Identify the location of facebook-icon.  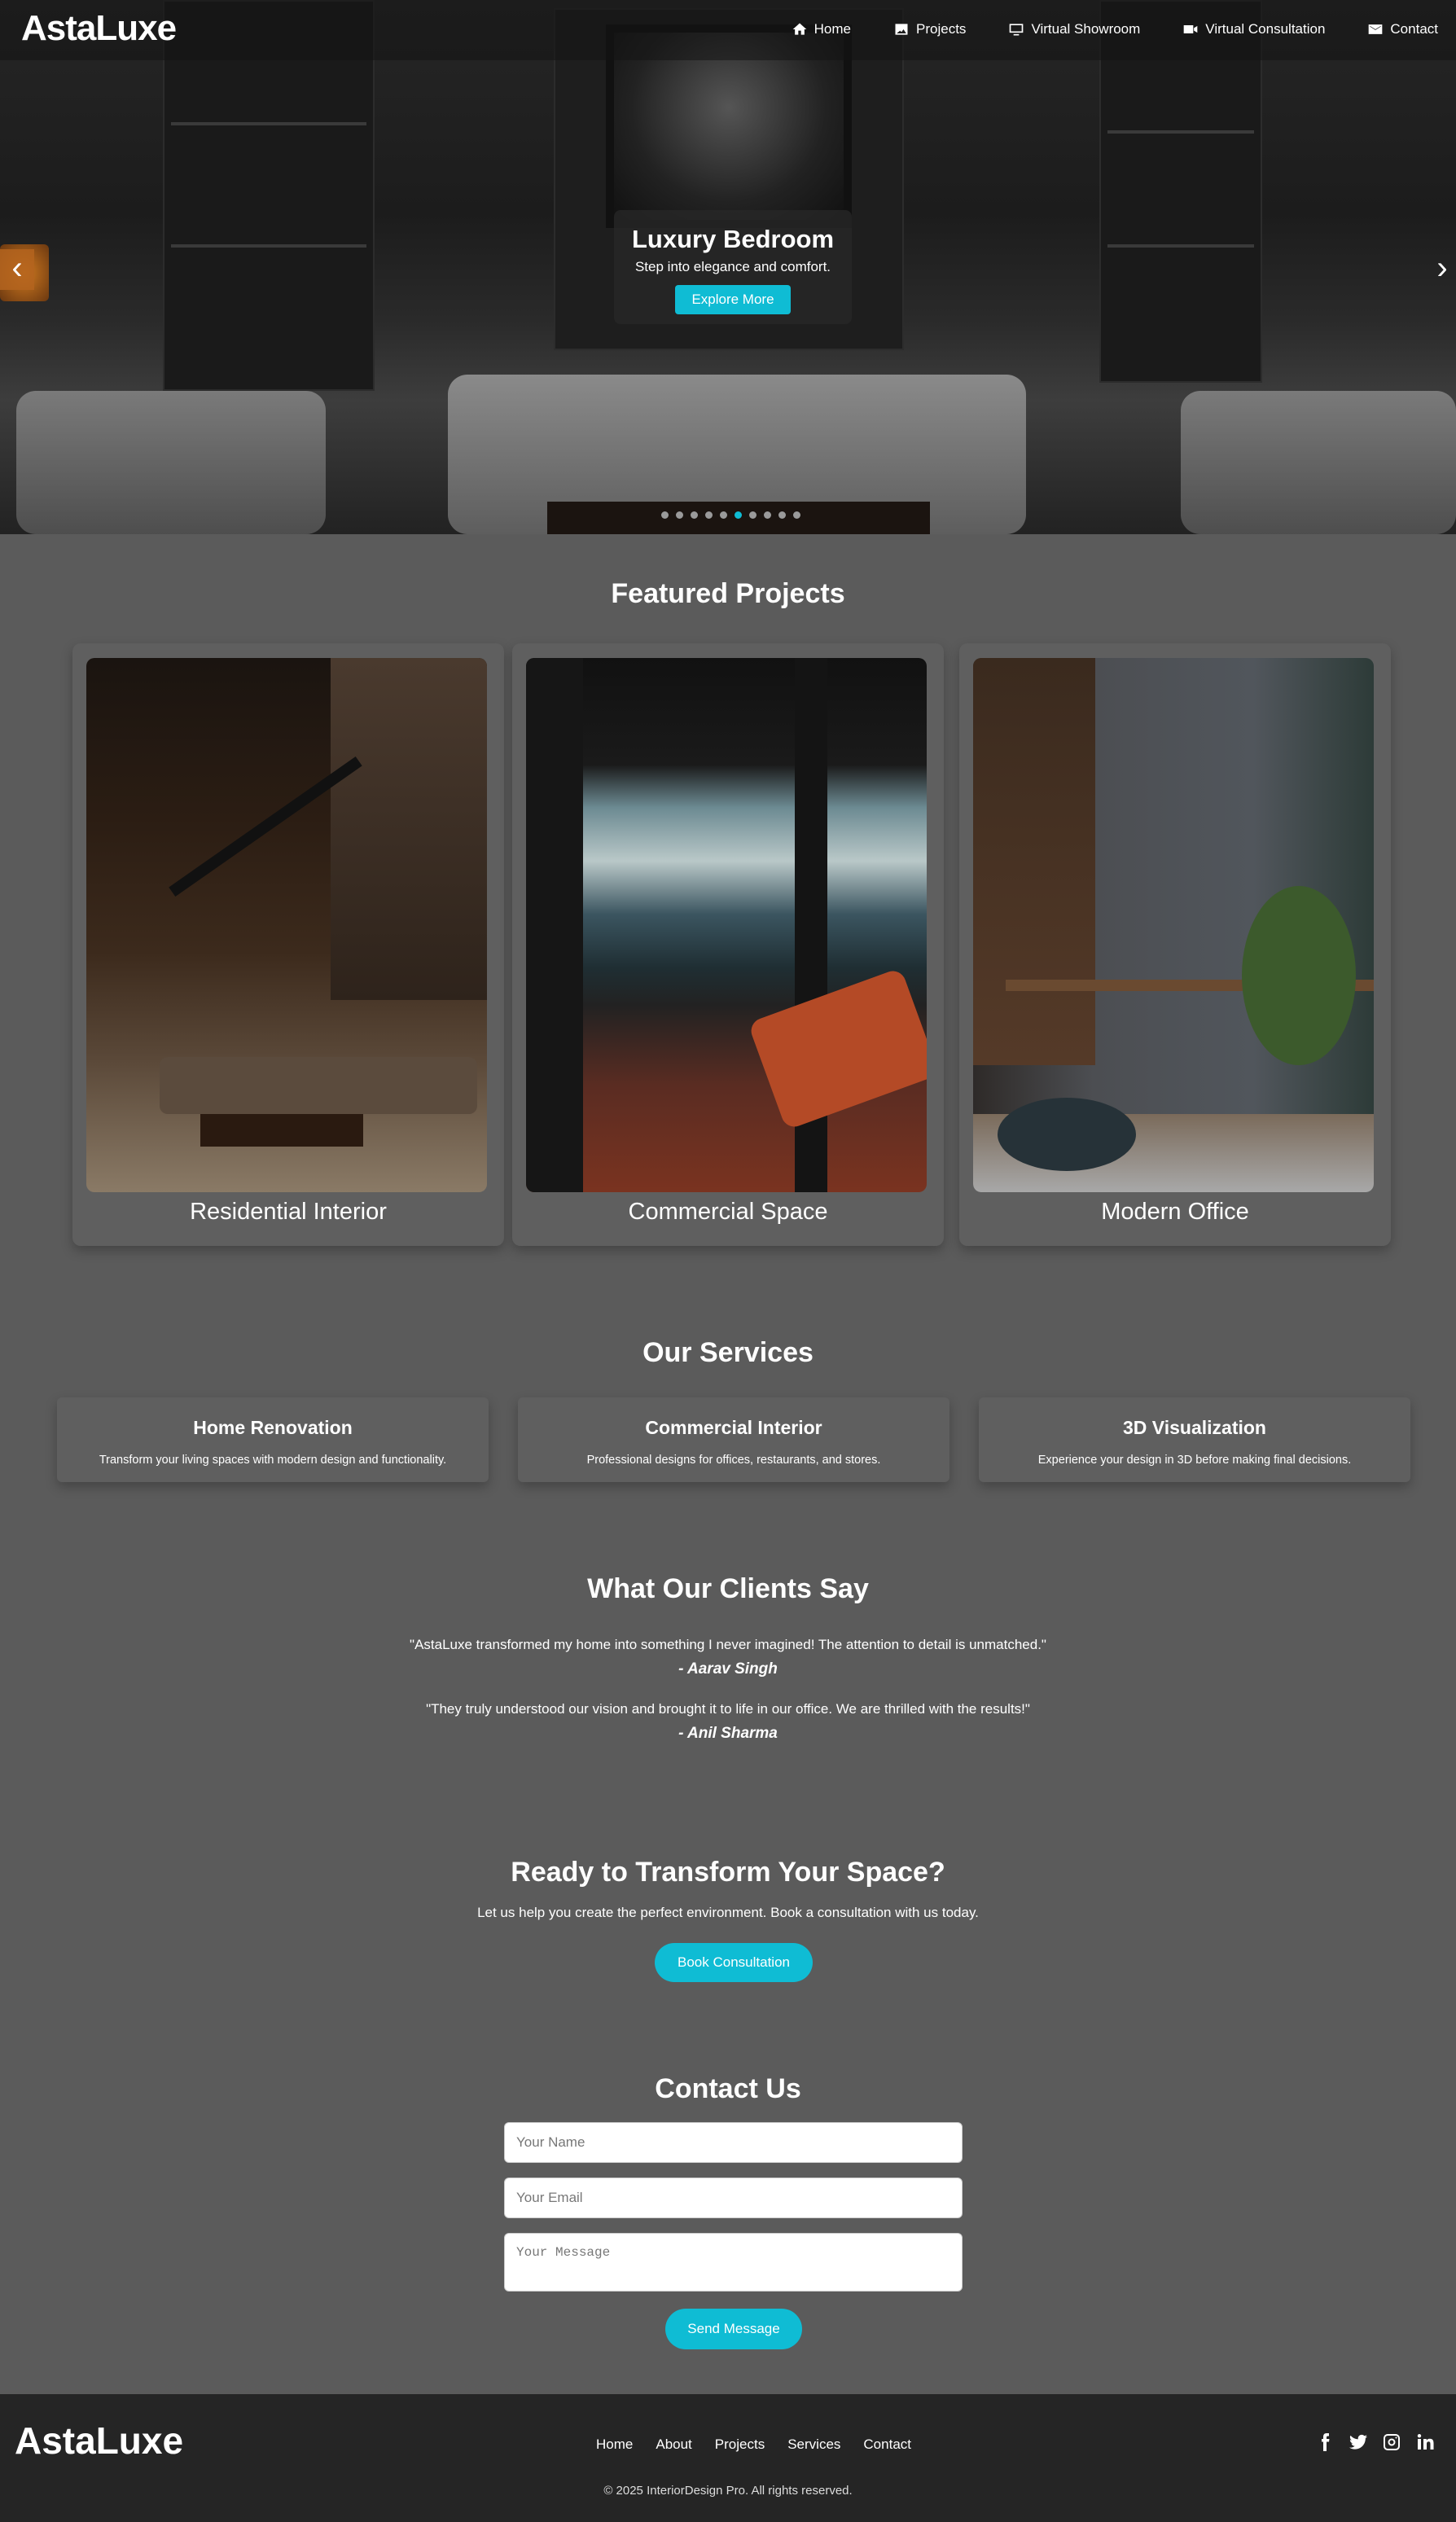
(1325, 2442).